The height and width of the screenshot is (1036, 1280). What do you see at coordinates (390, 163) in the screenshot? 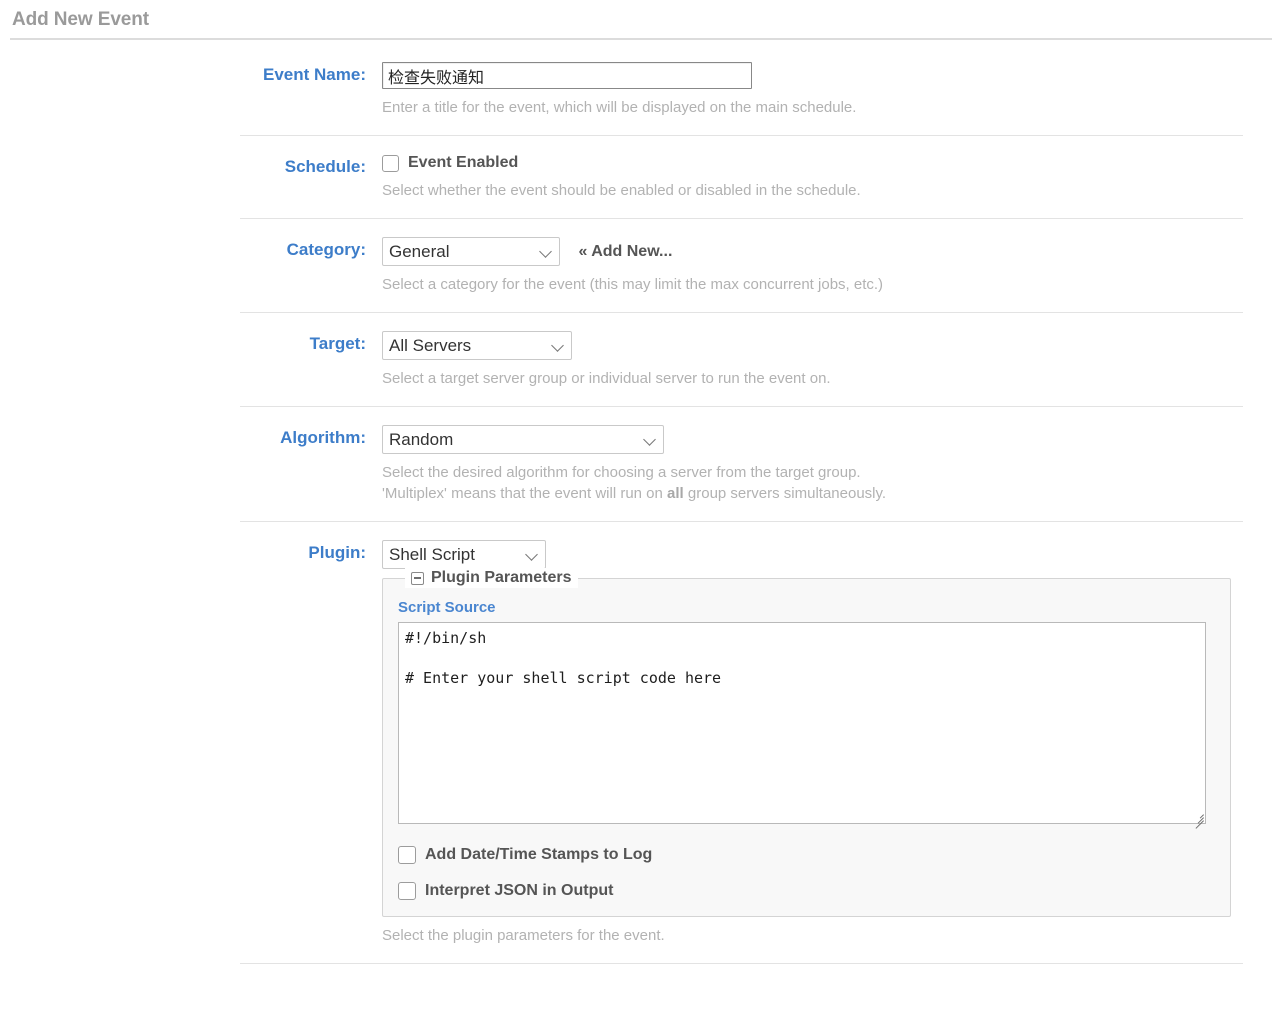
I see `event-enabled-checkbox` at bounding box center [390, 163].